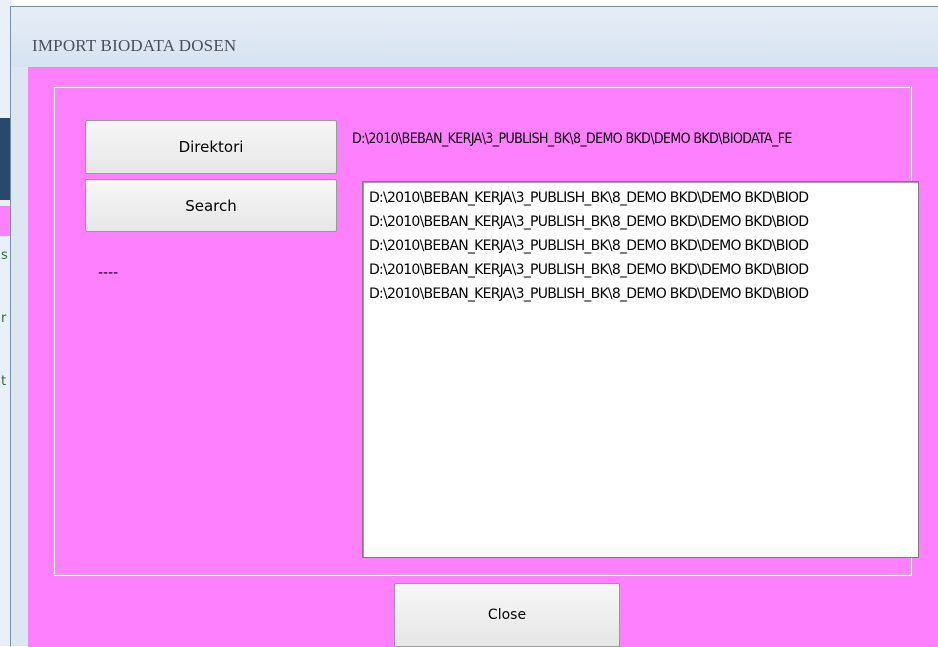 This screenshot has width=938, height=647. I want to click on background-app-pink-strip, so click(5, 221).